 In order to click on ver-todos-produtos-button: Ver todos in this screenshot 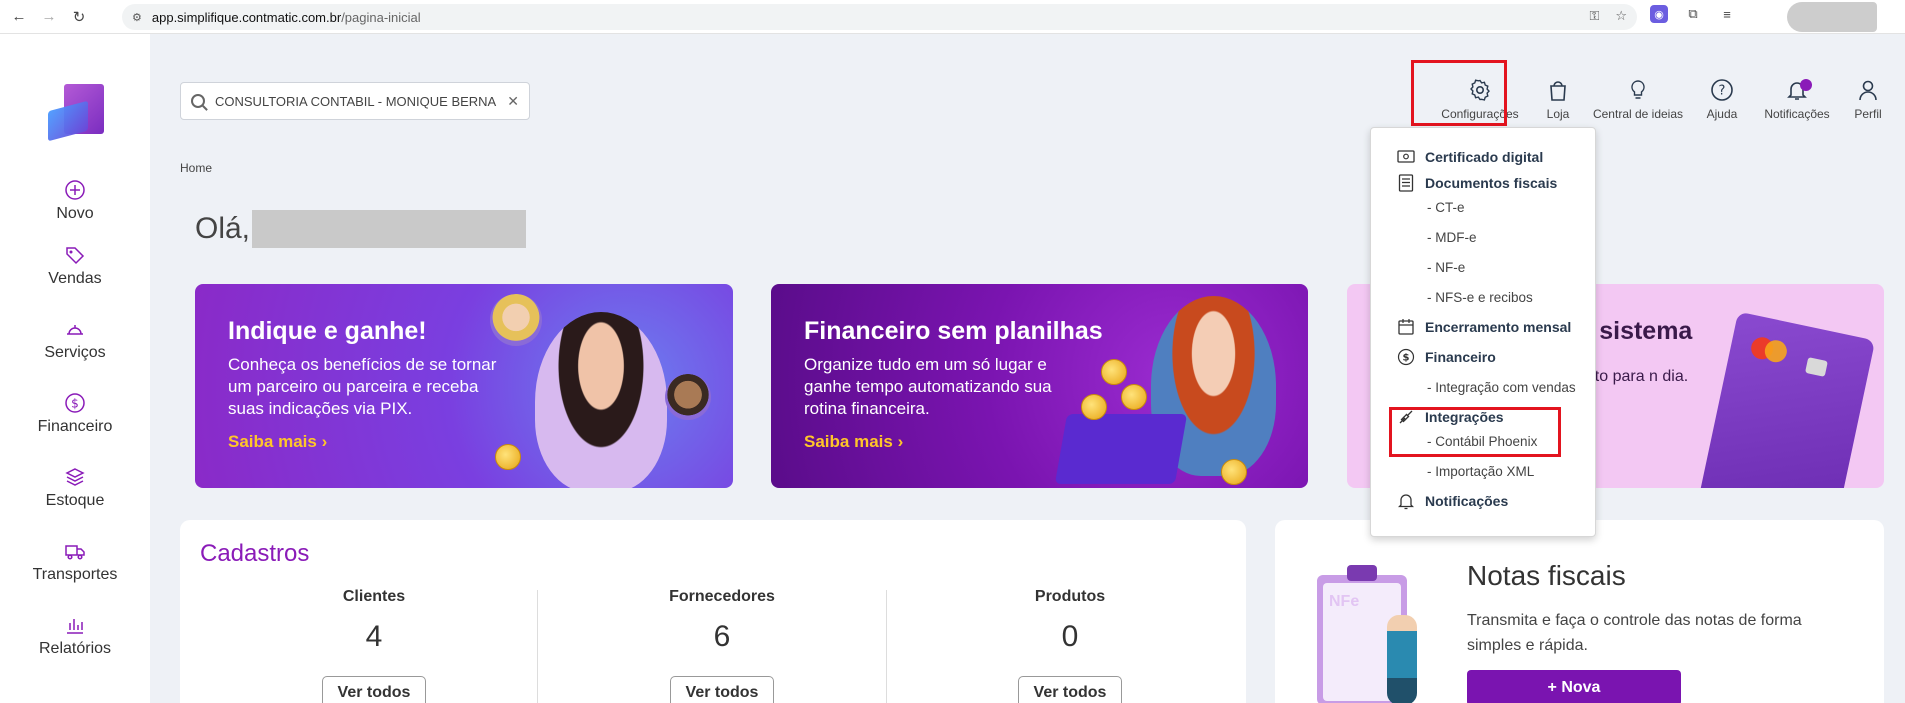, I will do `click(1070, 689)`.